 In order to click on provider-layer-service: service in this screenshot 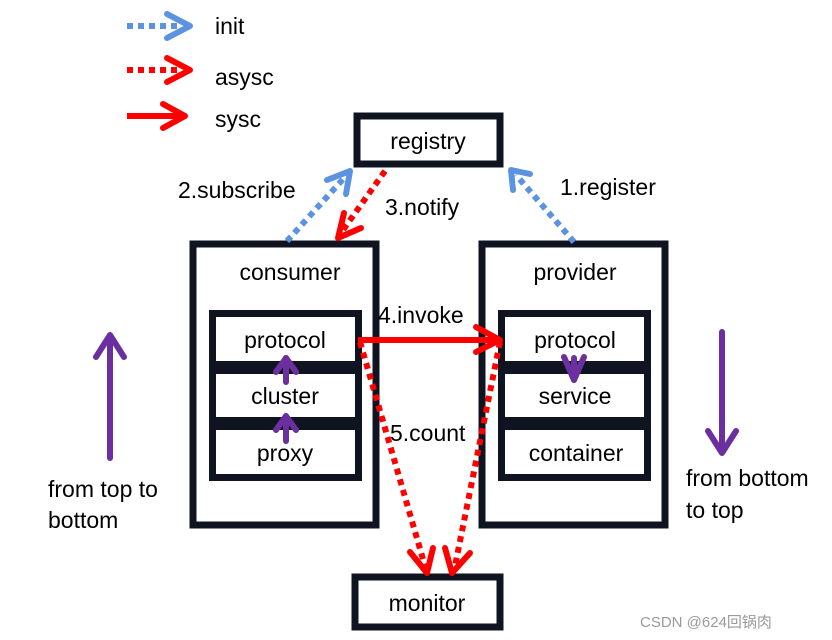, I will do `click(575, 396)`.